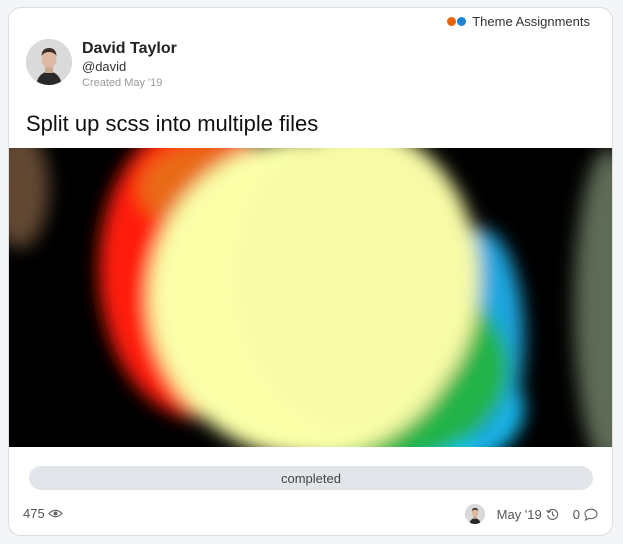  What do you see at coordinates (55, 513) in the screenshot?
I see `eye-icon` at bounding box center [55, 513].